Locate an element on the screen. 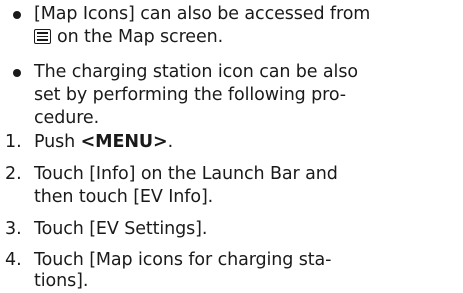  step-2-line-1: Touch [Info] on the Launch Bar and is located at coordinates (186, 174).